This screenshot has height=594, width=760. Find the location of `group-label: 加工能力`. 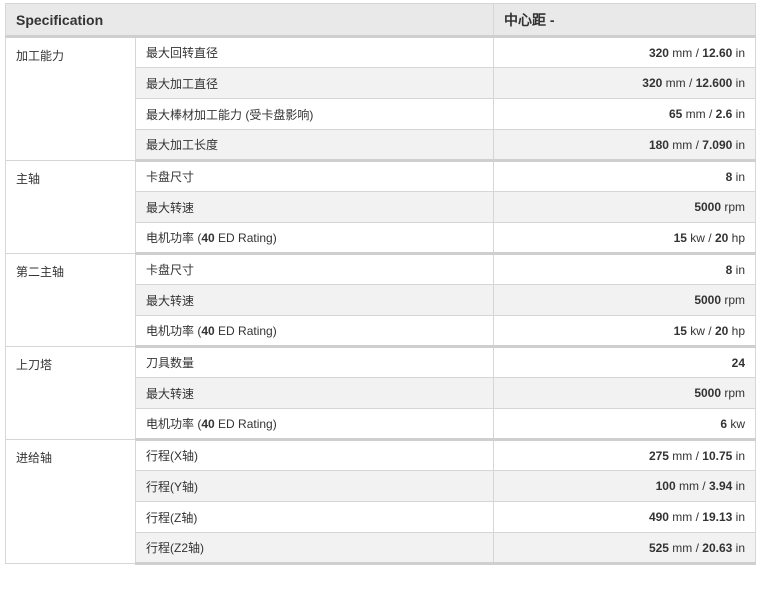

group-label: 加工能力 is located at coordinates (70, 98).